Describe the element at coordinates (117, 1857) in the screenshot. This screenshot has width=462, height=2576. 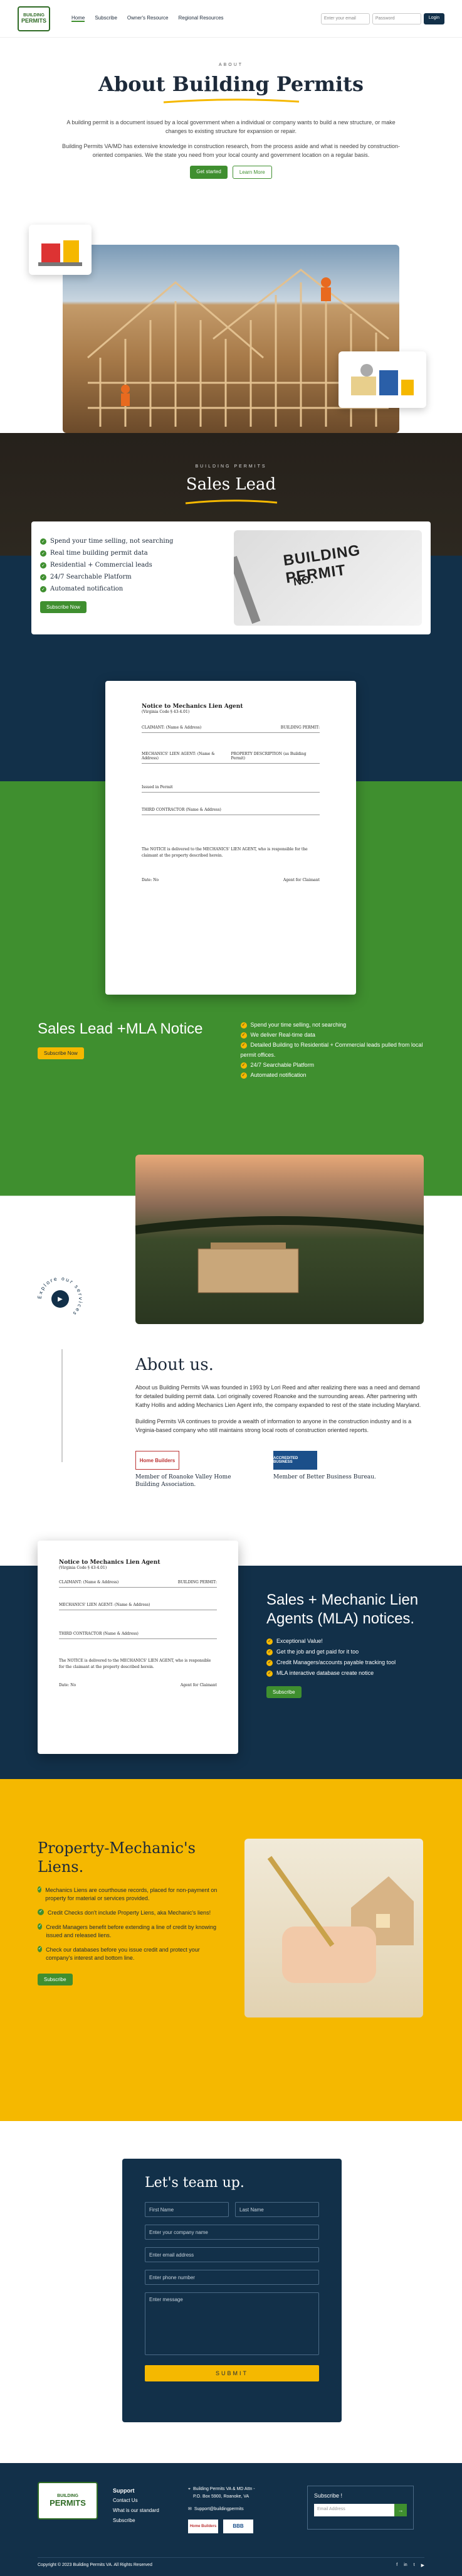
I see `property-liens-title: Property-Mechanic's Liens.` at that location.